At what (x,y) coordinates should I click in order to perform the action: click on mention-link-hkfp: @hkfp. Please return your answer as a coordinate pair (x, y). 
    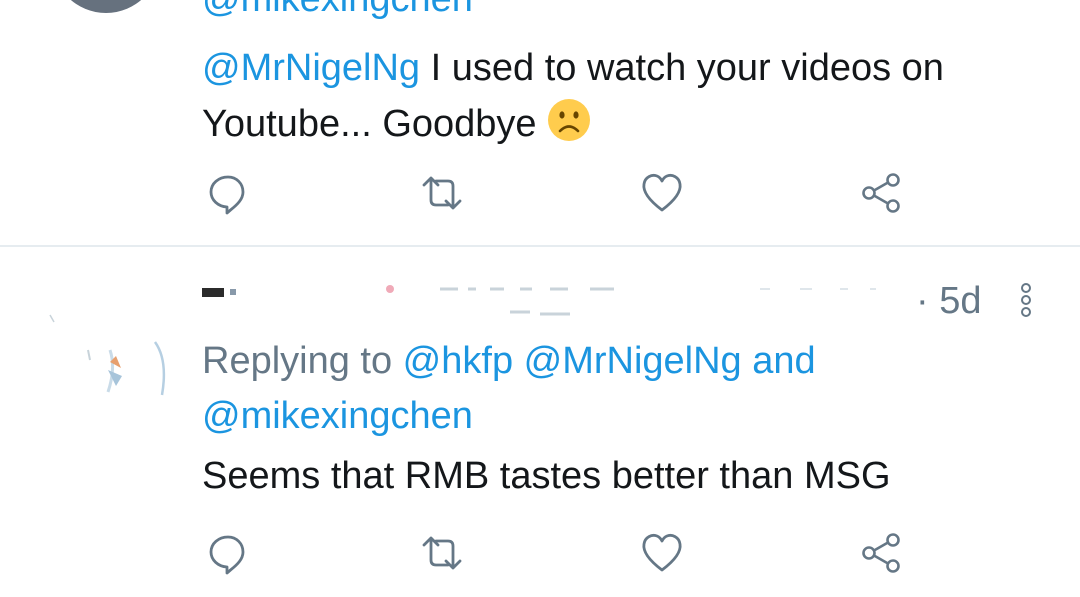
    Looking at the image, I should click on (458, 361).